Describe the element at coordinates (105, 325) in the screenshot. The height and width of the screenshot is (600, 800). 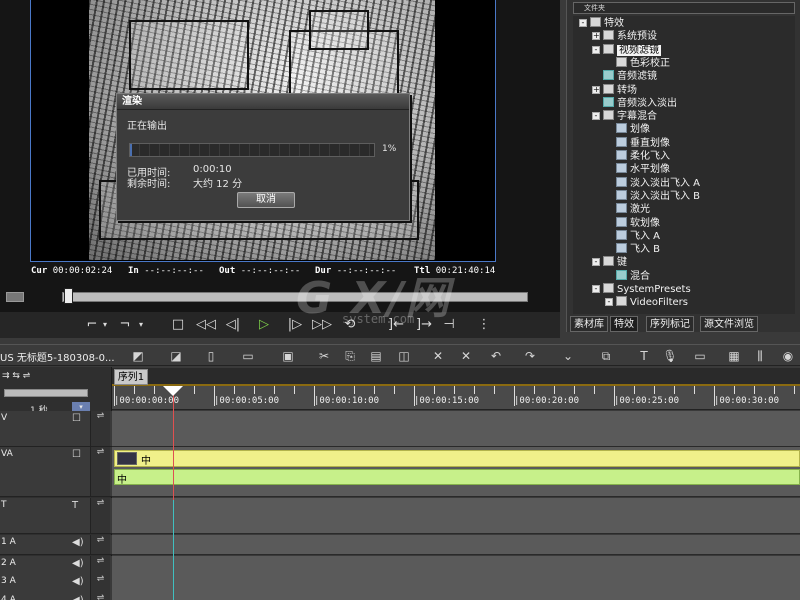
I see `set-in-menu-icon: ▾` at that location.